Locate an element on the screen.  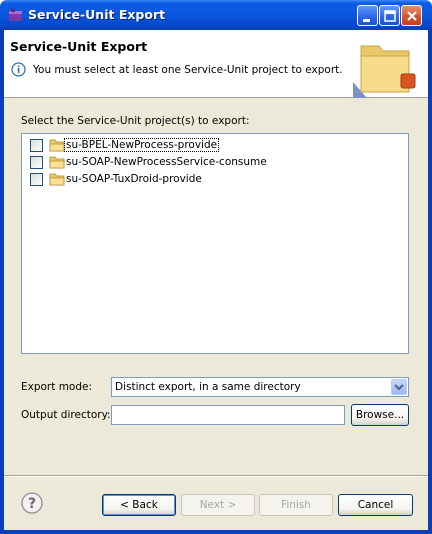
close-icon is located at coordinates (412, 16).